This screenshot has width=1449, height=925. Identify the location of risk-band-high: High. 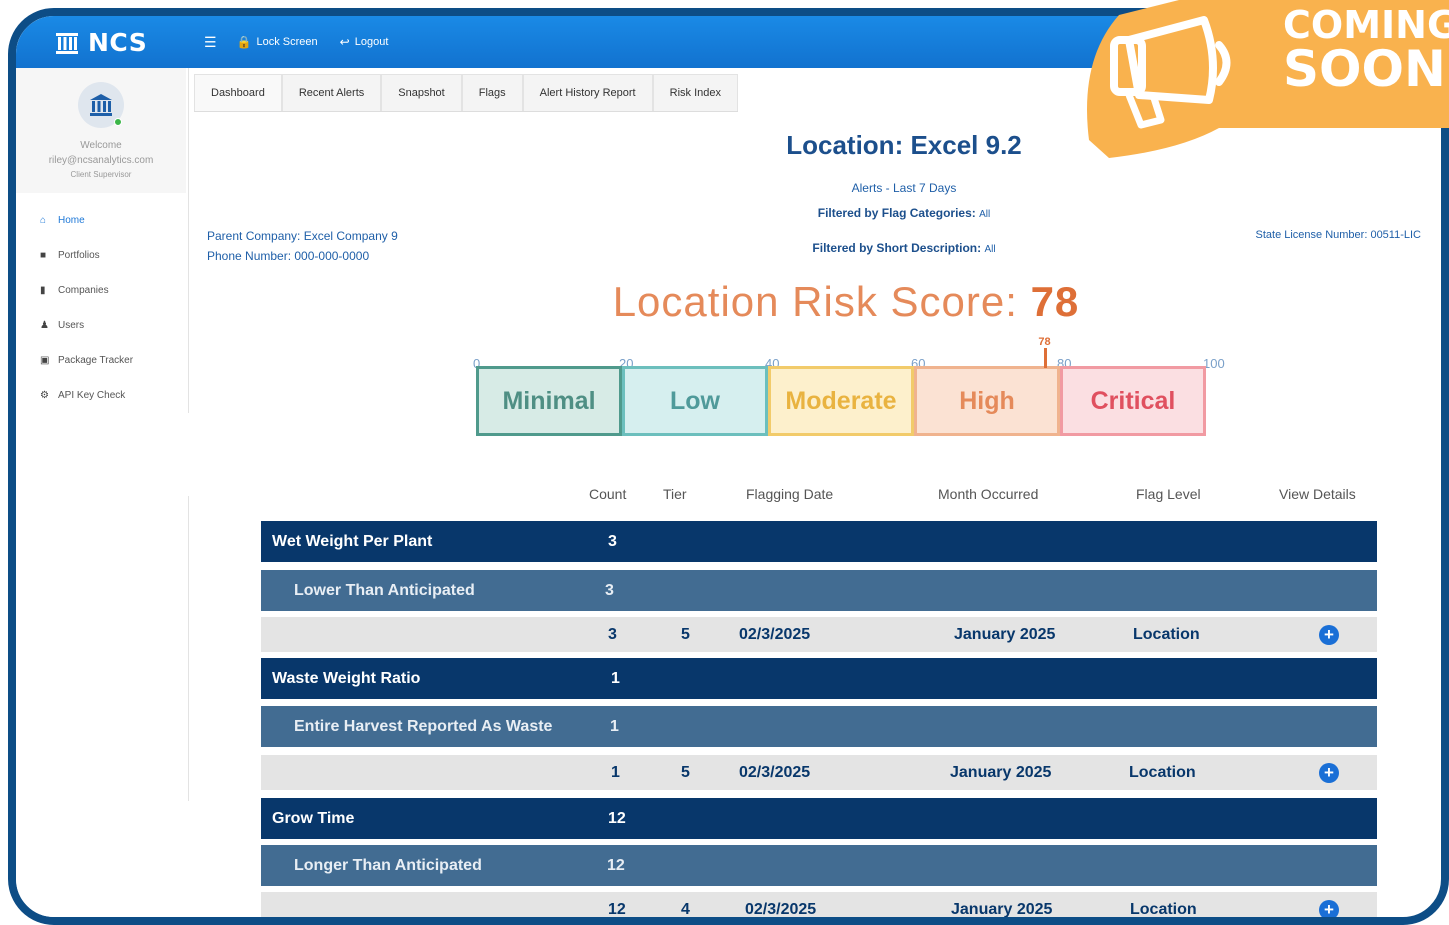
(987, 401).